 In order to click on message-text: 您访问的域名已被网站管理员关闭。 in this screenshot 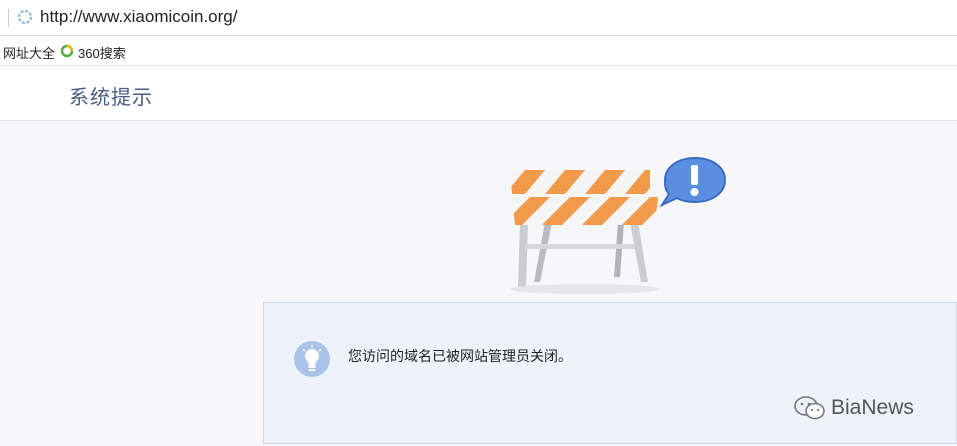, I will do `click(460, 356)`.